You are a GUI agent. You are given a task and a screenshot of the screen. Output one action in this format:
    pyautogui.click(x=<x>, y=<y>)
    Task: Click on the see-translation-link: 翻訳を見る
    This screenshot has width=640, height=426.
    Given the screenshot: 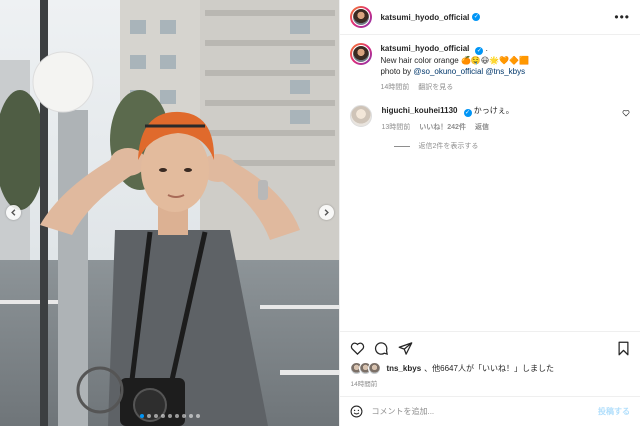 What is the action you would take?
    pyautogui.click(x=435, y=87)
    